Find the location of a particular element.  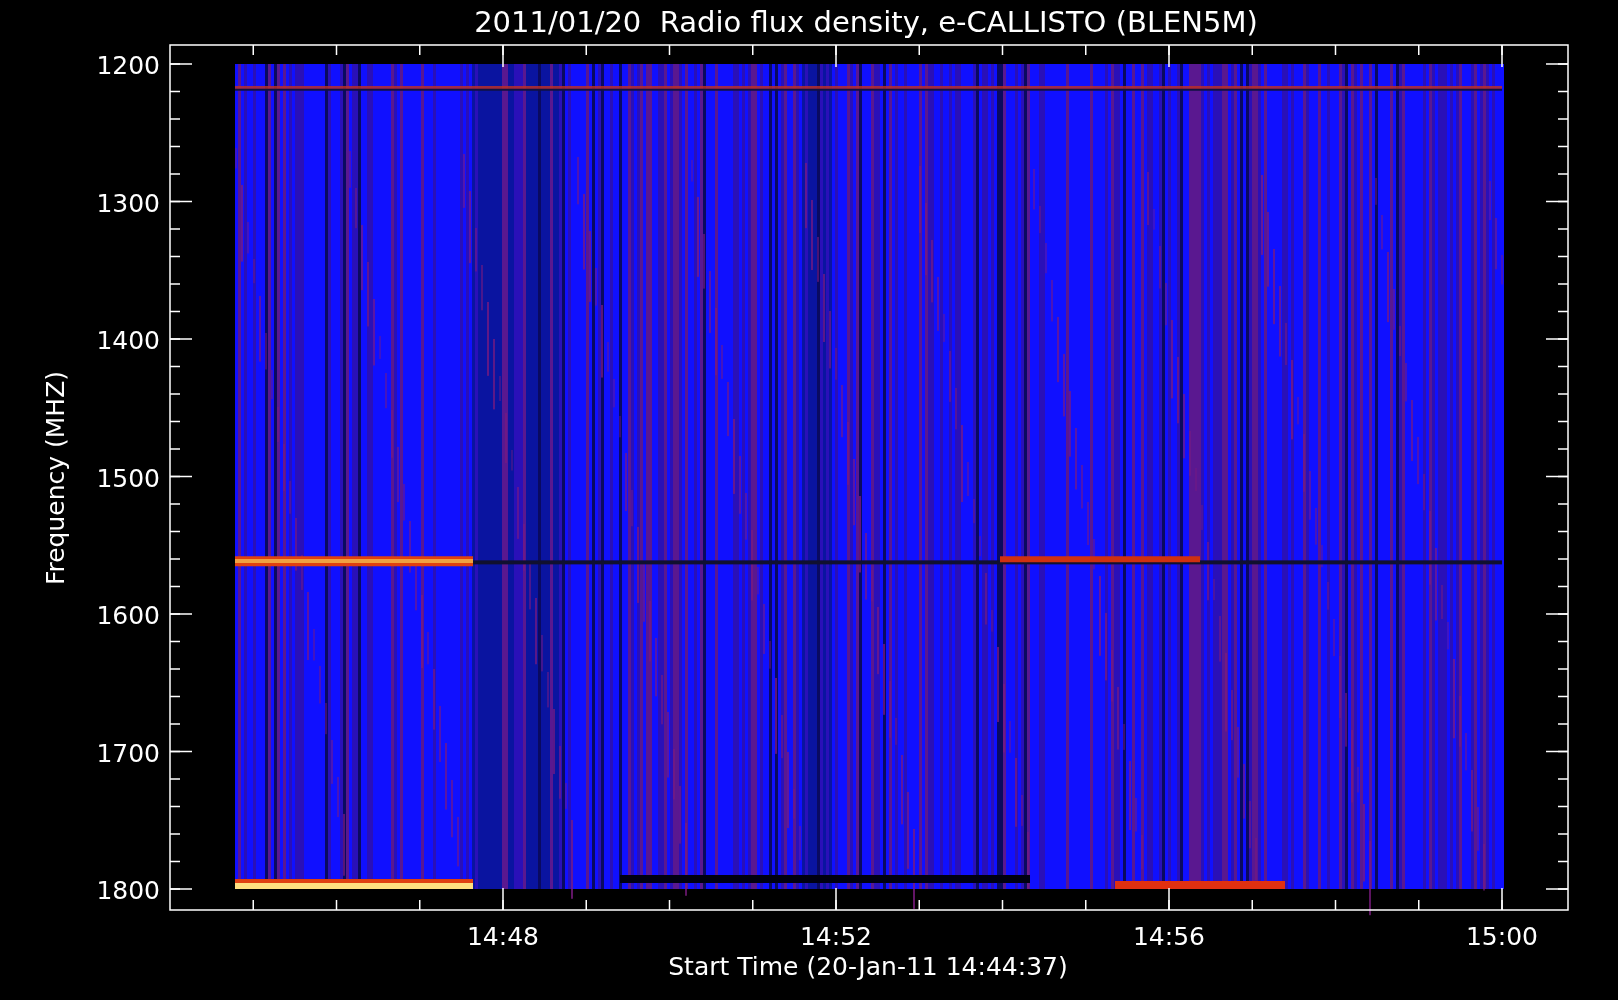

x-tick-label: 15:00 is located at coordinates (1502, 936).